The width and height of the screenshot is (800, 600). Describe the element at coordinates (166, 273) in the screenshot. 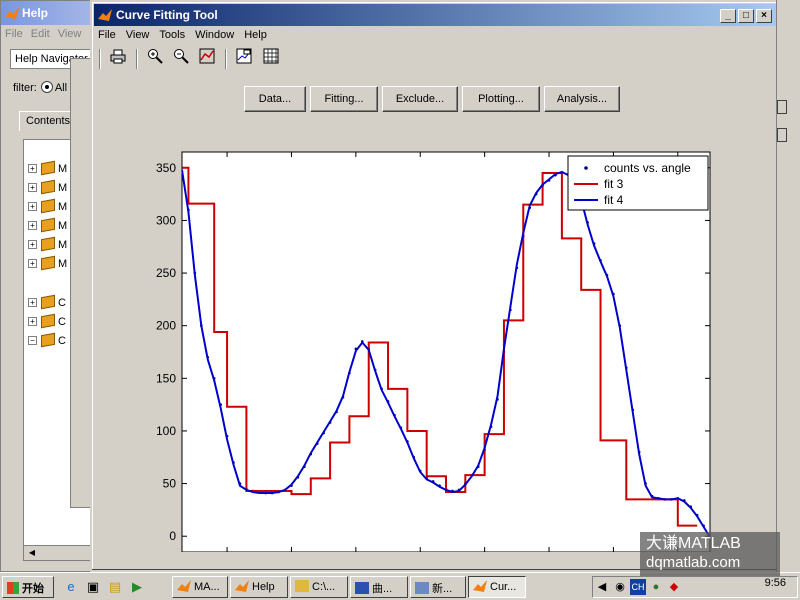

I see `y-tick-label: 250` at that location.